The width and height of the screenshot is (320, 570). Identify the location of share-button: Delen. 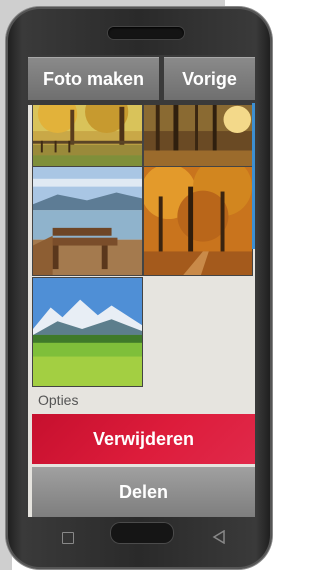
(143, 492).